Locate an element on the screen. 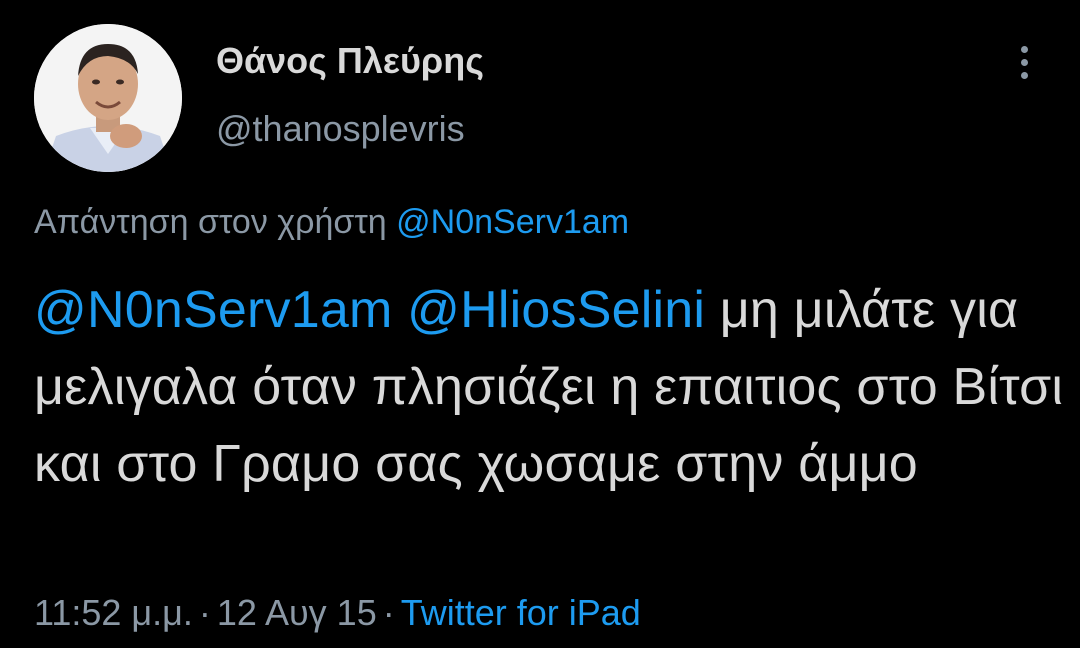  more-vertical-icon is located at coordinates (1024, 49).